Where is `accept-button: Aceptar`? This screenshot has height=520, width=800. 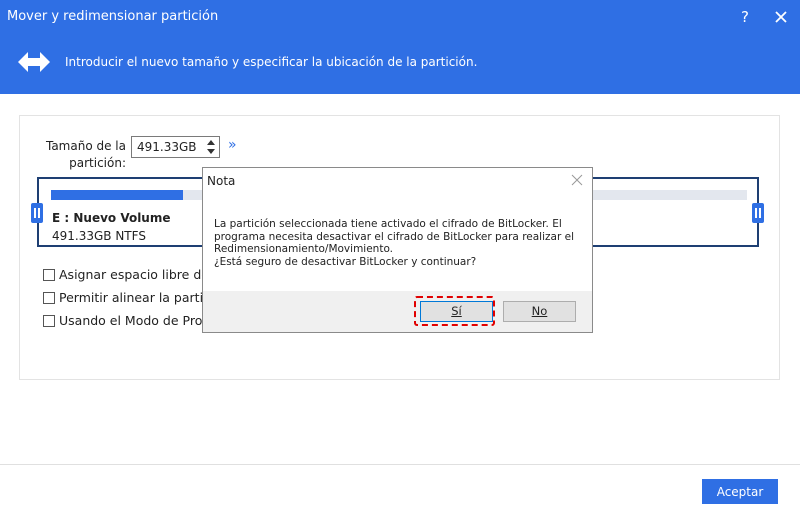 accept-button: Aceptar is located at coordinates (740, 491).